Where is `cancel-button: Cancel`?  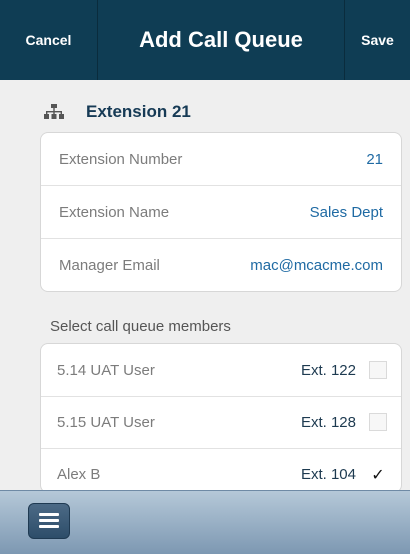
cancel-button: Cancel is located at coordinates (49, 40).